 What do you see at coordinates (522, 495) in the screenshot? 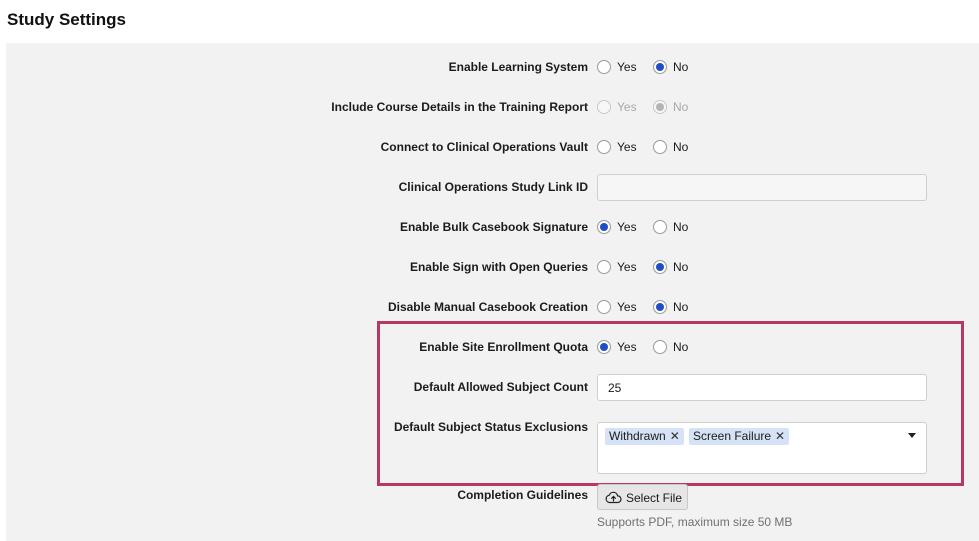
I see `setting-label: Completion Guidelines` at bounding box center [522, 495].